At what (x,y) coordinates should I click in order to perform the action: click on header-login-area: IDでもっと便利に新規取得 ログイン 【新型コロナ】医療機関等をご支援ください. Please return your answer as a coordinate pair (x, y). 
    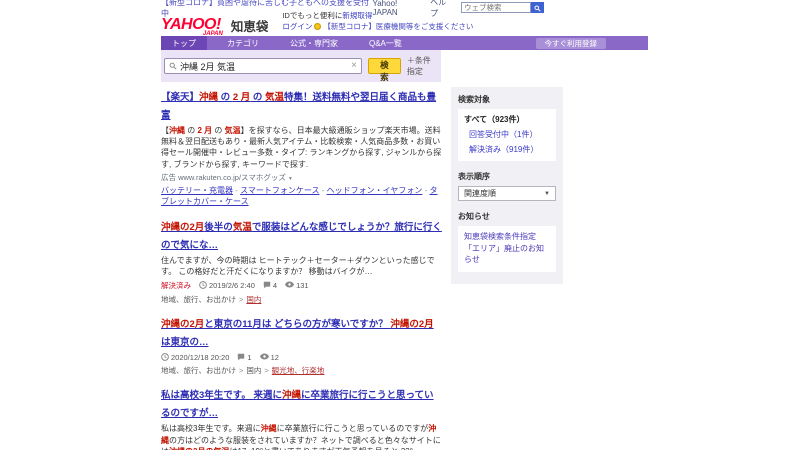
    Looking at the image, I should click on (377, 22).